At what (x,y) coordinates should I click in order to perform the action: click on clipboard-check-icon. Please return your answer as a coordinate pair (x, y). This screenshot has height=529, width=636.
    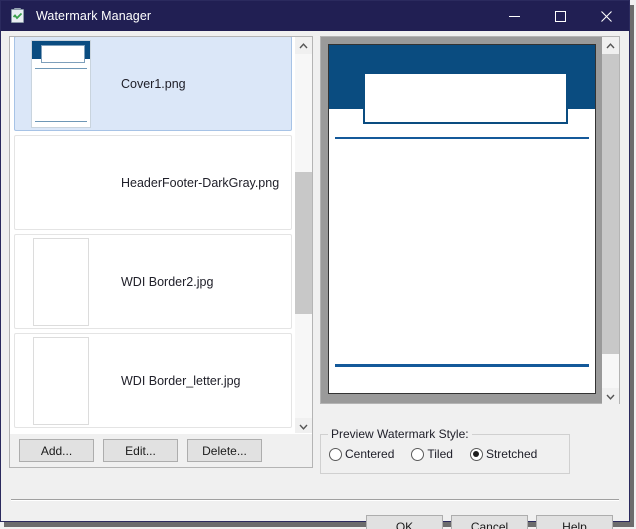
    Looking at the image, I should click on (18, 16).